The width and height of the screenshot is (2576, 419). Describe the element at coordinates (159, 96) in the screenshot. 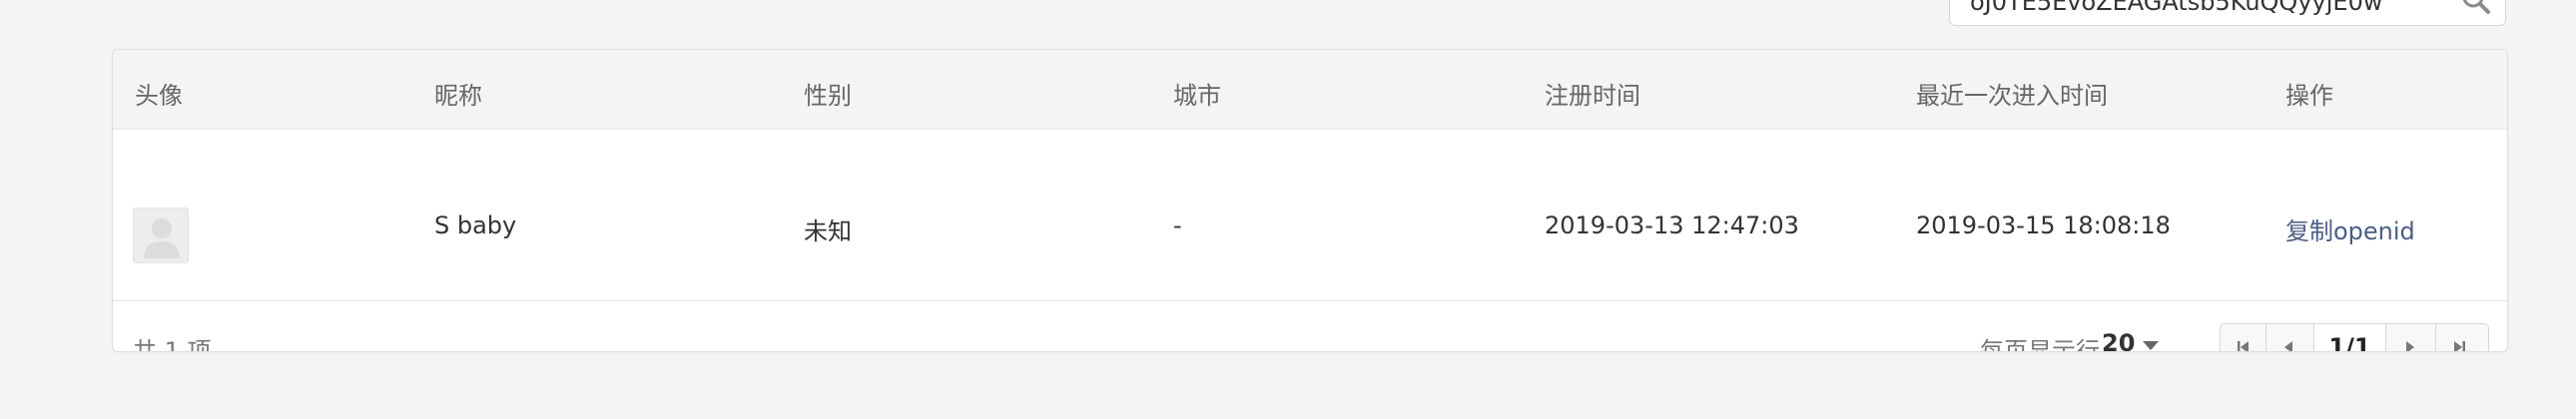

I see `column-header-avatar: 头像` at that location.